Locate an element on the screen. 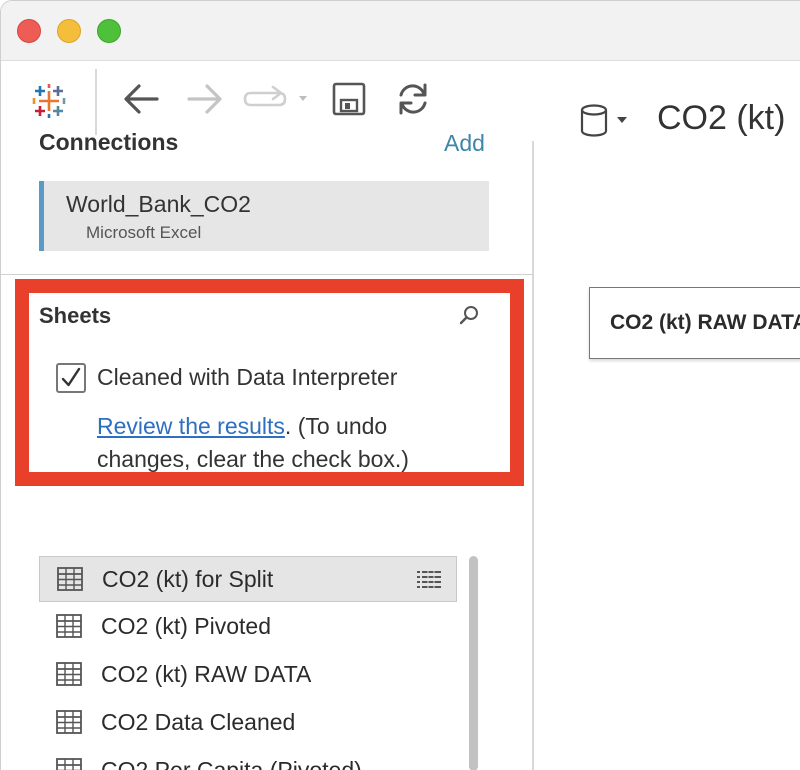 The width and height of the screenshot is (800, 770). sheet-item-co2-kt-pivoted: CO2 (kt) Pivoted is located at coordinates (248, 627).